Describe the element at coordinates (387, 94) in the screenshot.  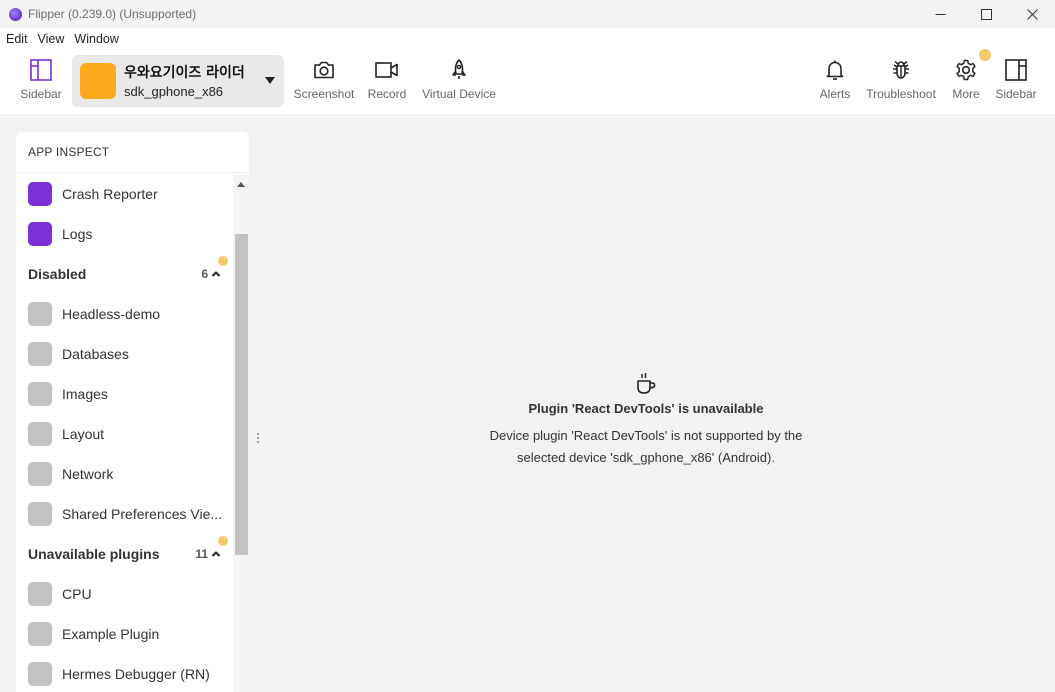
I see `record-label: Record` at that location.